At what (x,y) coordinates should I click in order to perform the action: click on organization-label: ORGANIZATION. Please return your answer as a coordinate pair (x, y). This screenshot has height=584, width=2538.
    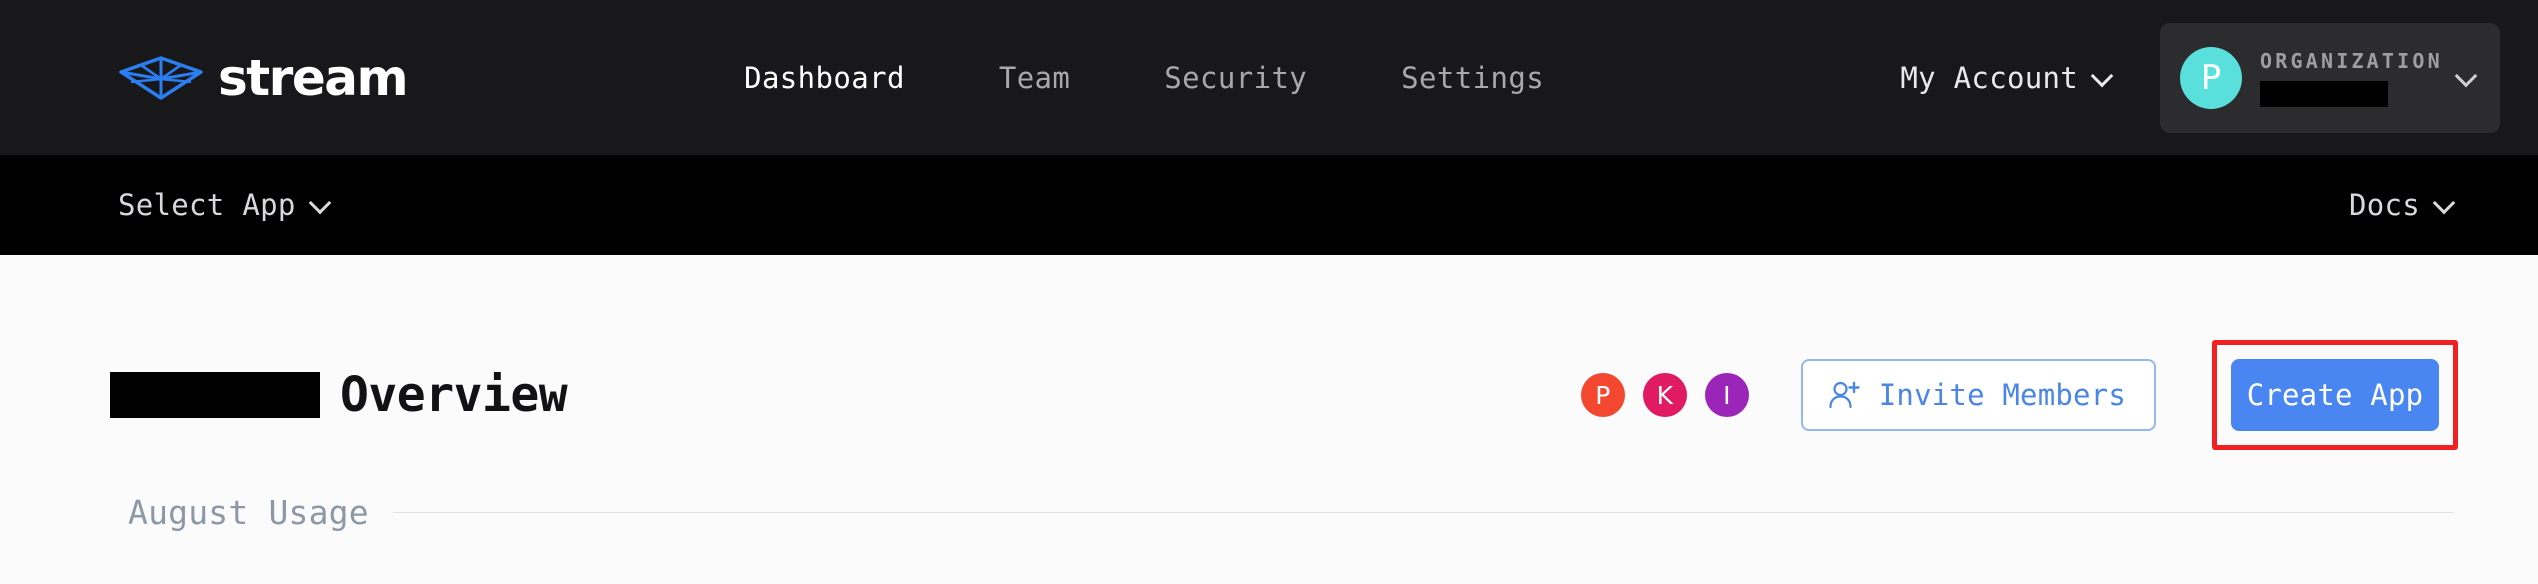
    Looking at the image, I should click on (2351, 60).